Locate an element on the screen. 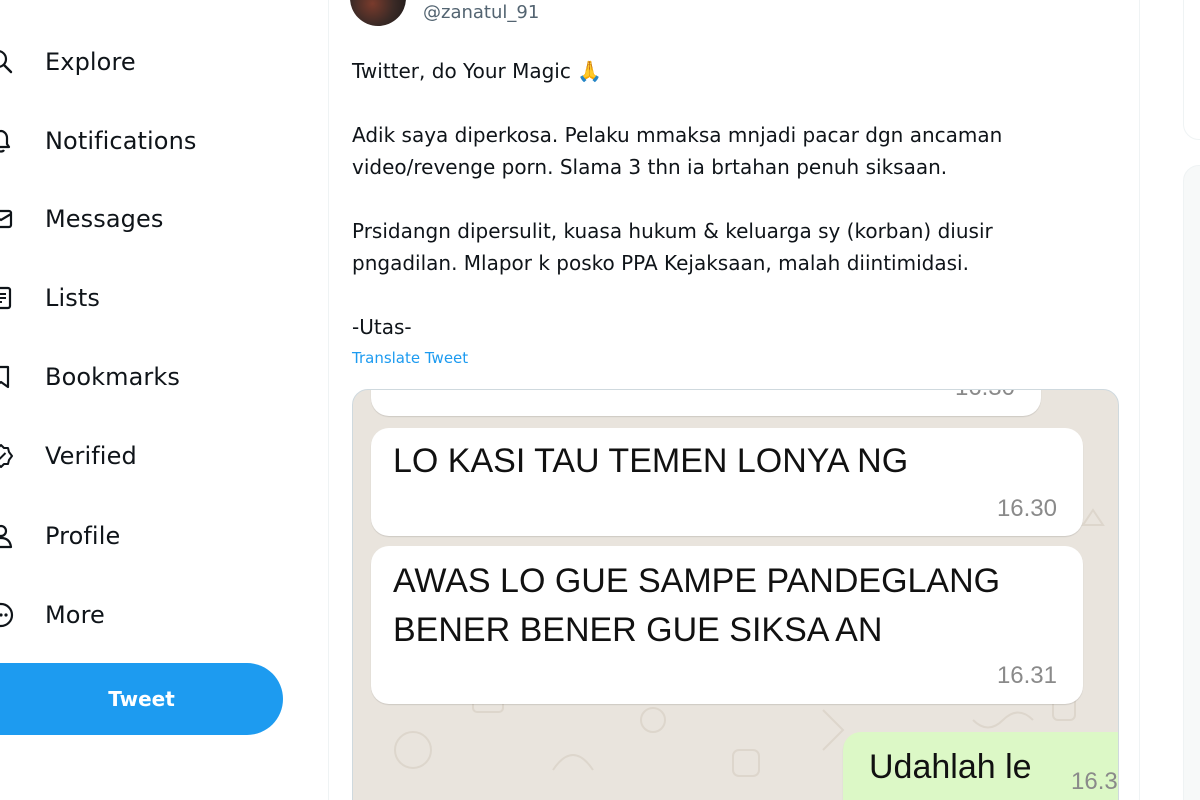 This screenshot has height=800, width=1200. message-time: 16.3 is located at coordinates (1094, 781).